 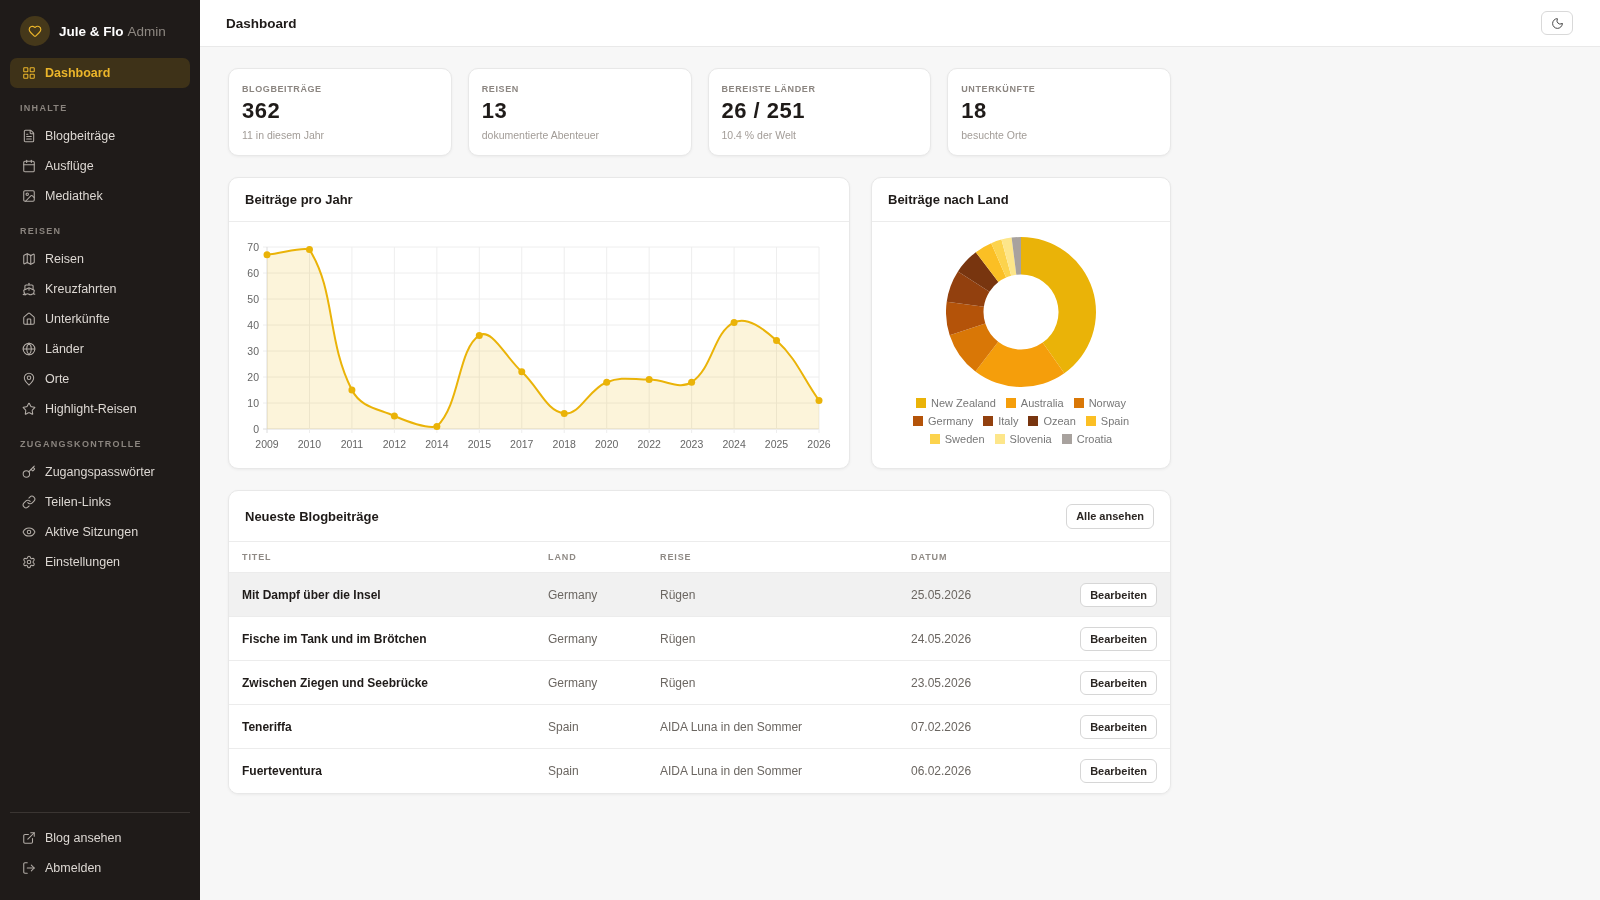 I want to click on stat-value: 13, so click(x=495, y=111).